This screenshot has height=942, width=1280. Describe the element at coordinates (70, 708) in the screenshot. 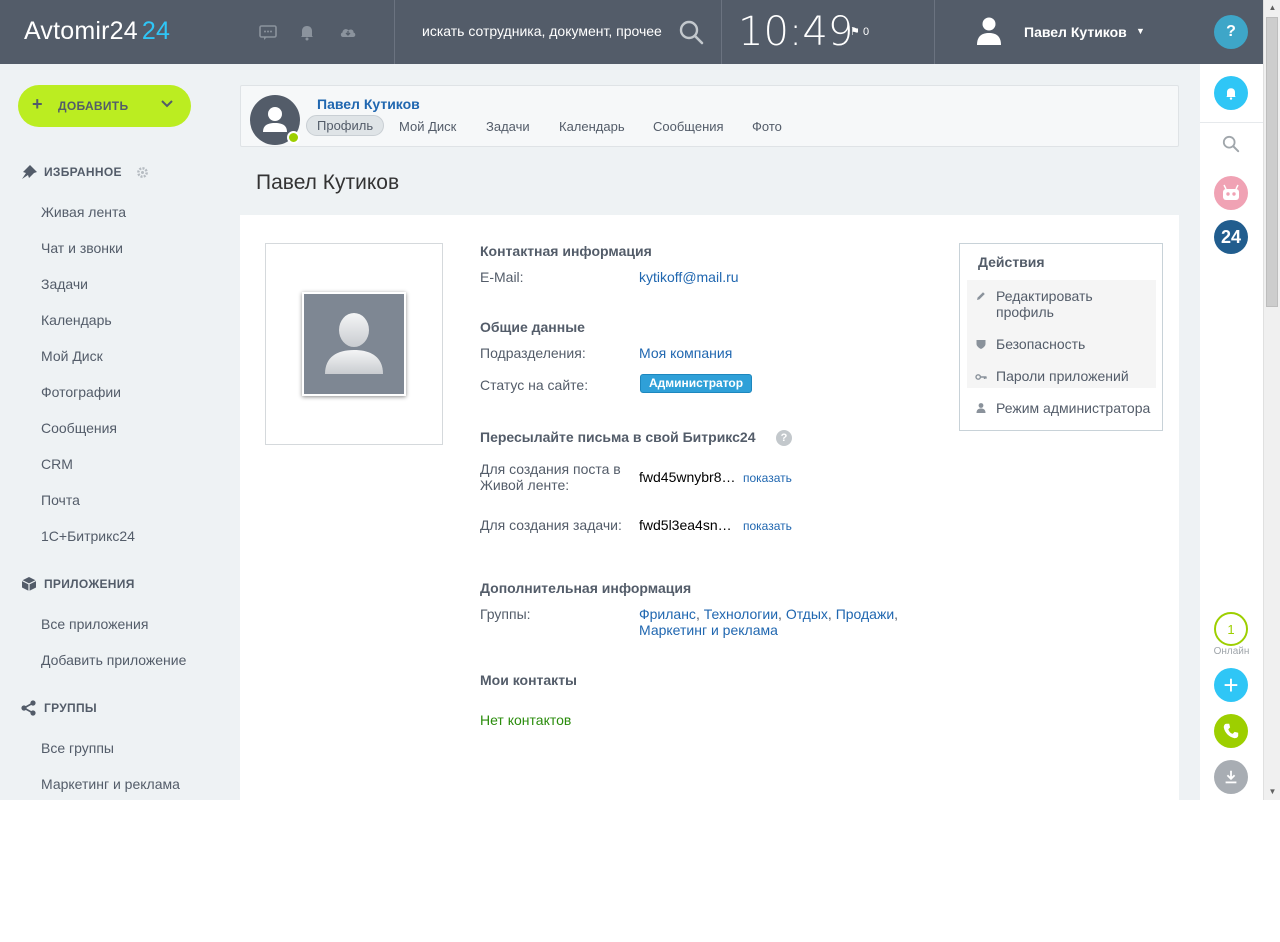

I see `groups-title: ГРУППЫ` at that location.